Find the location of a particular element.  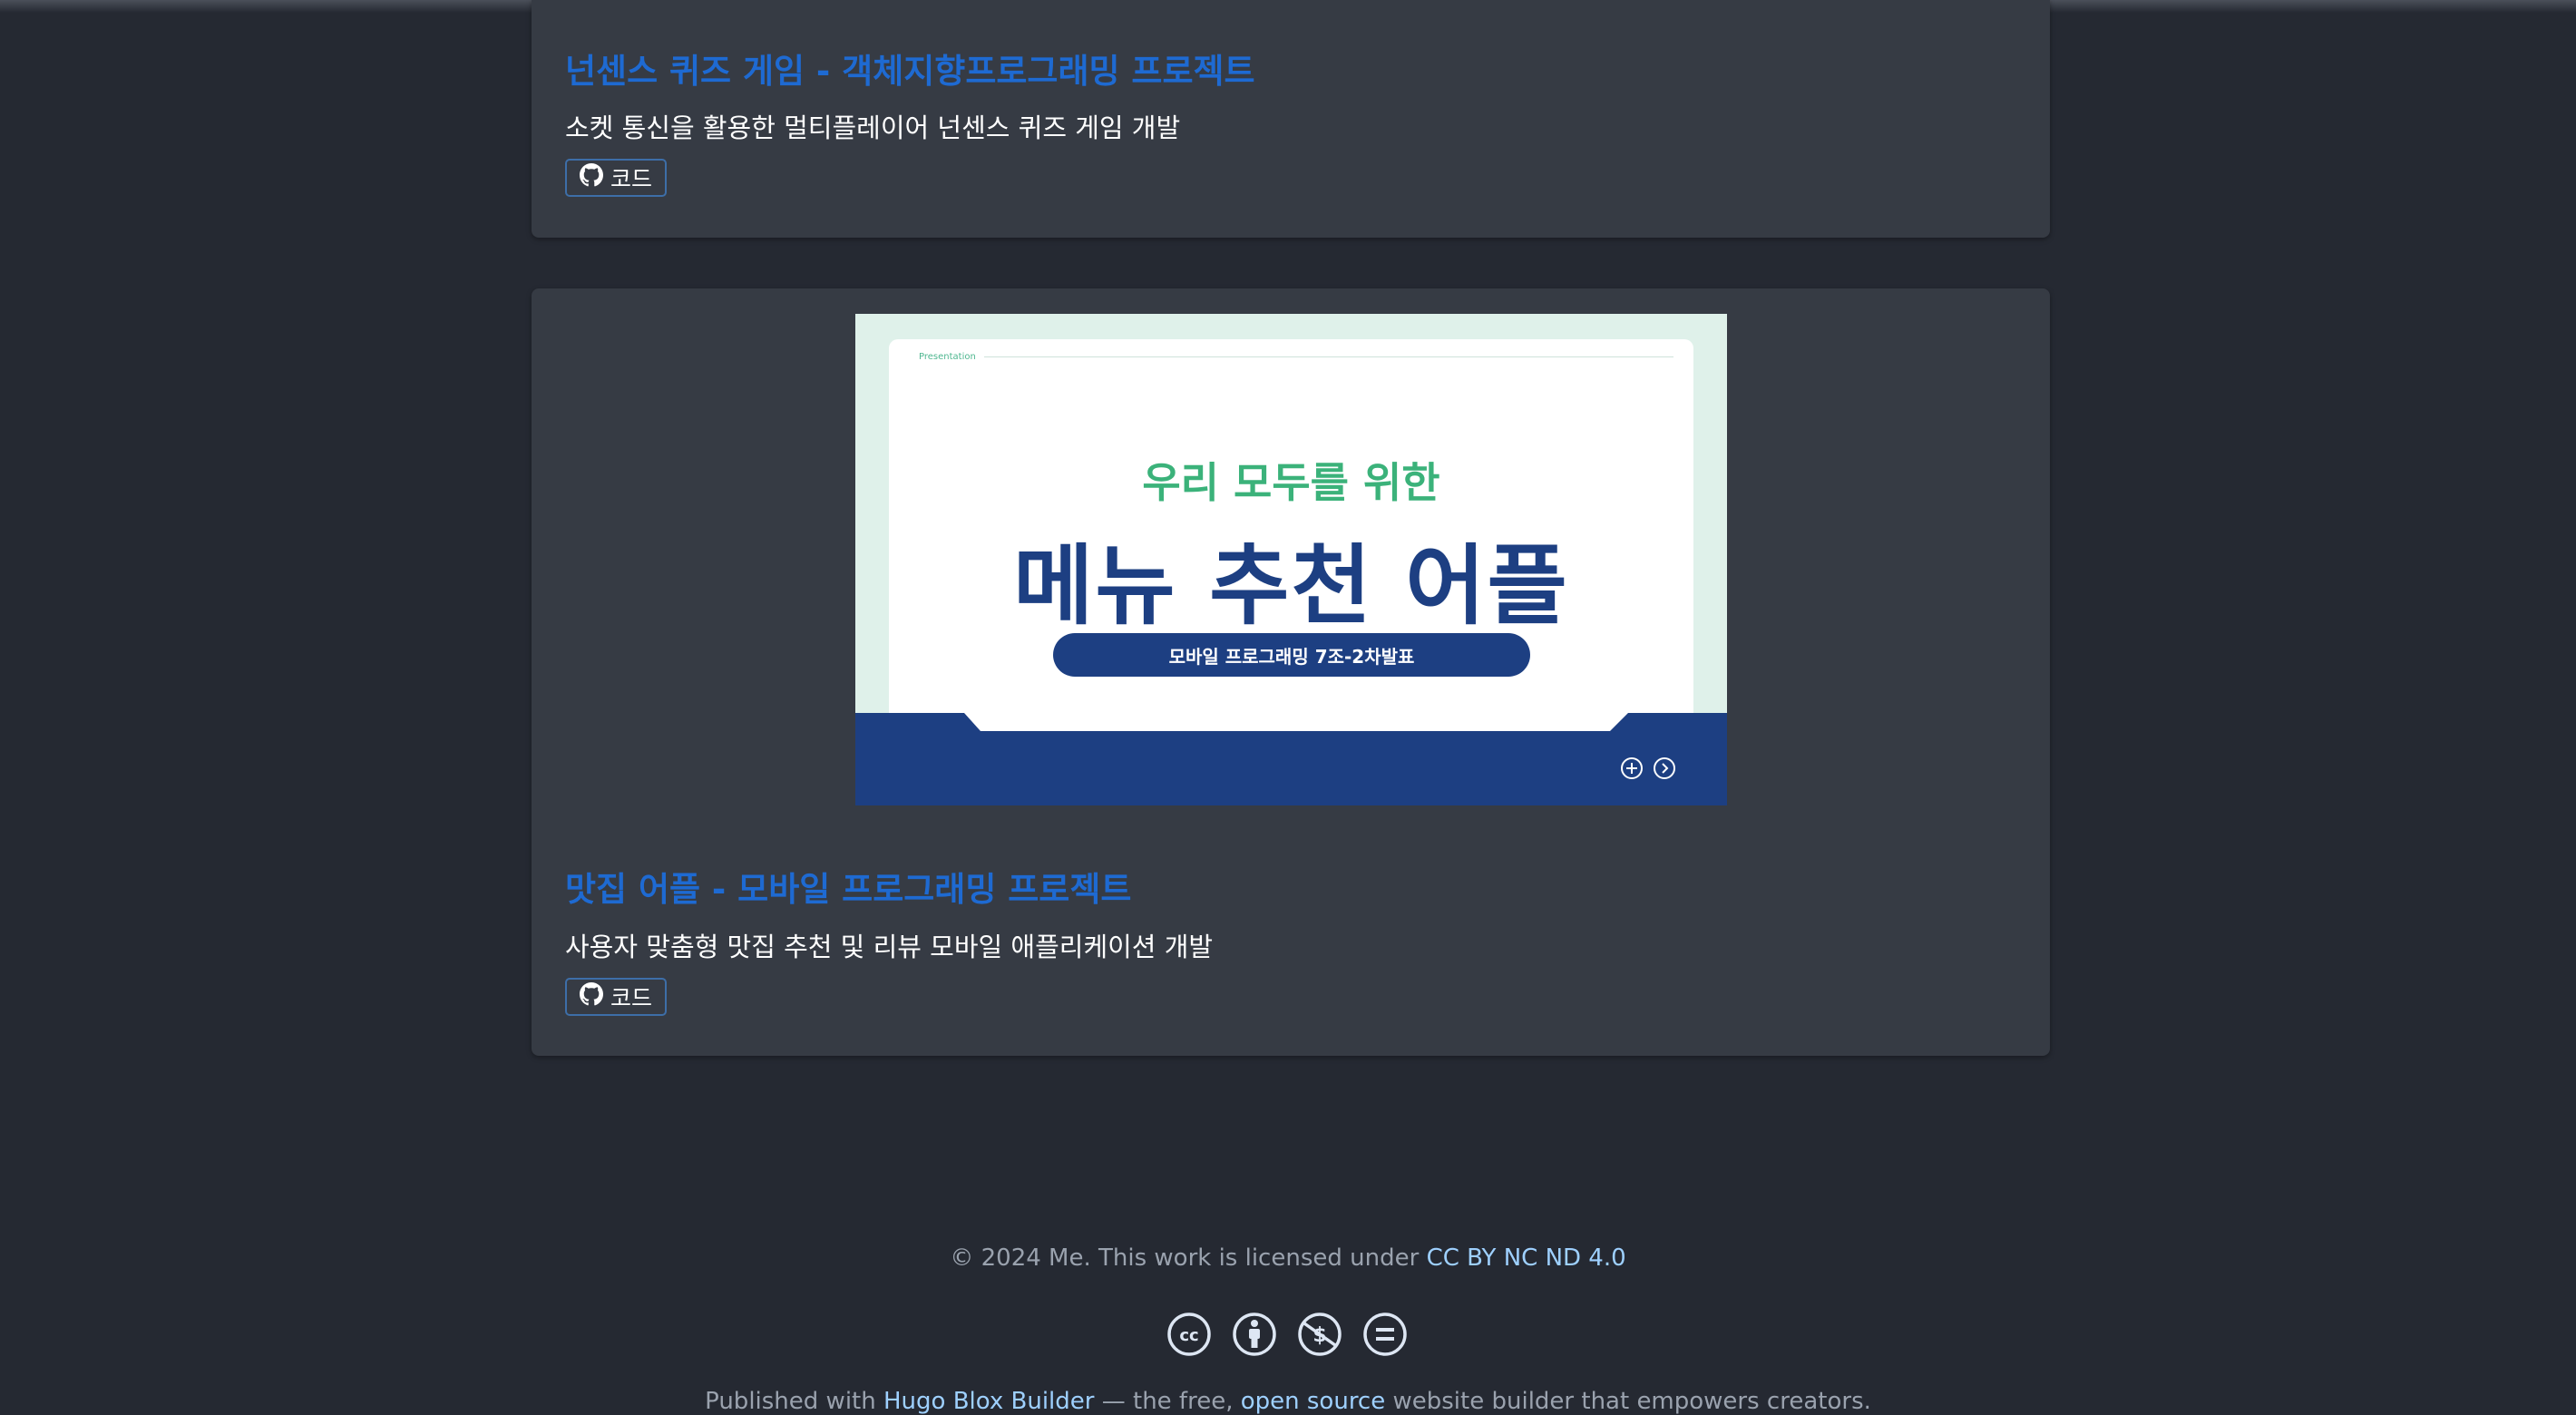

project-title-link: 넌센스 퀴즈 게임 - 객체지향프로그래밍 프로젝트 is located at coordinates (910, 69).